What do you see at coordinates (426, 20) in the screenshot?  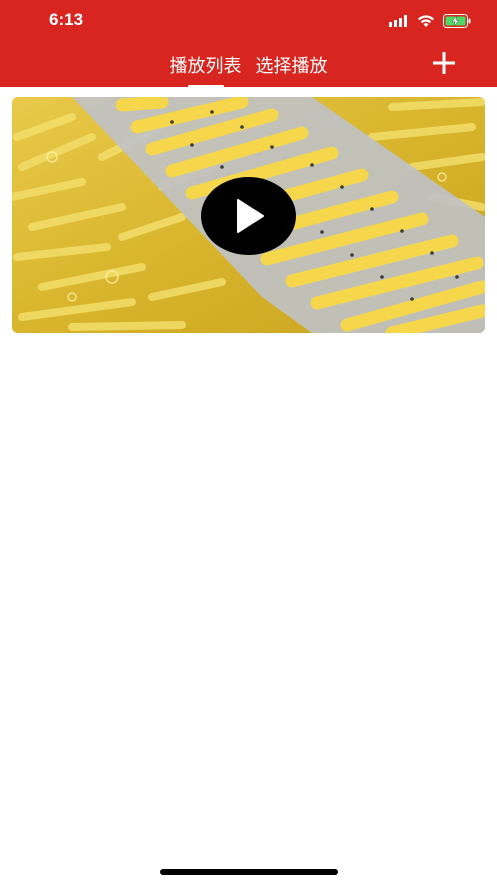 I see `wifi-icon` at bounding box center [426, 20].